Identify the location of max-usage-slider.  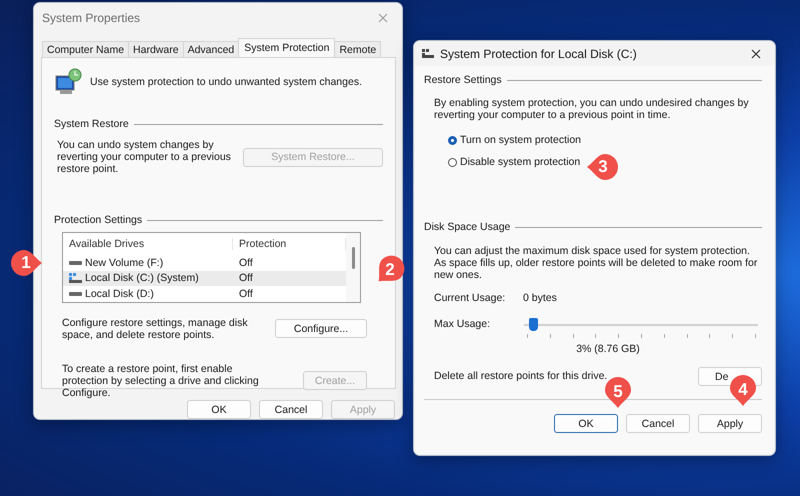
(641, 329).